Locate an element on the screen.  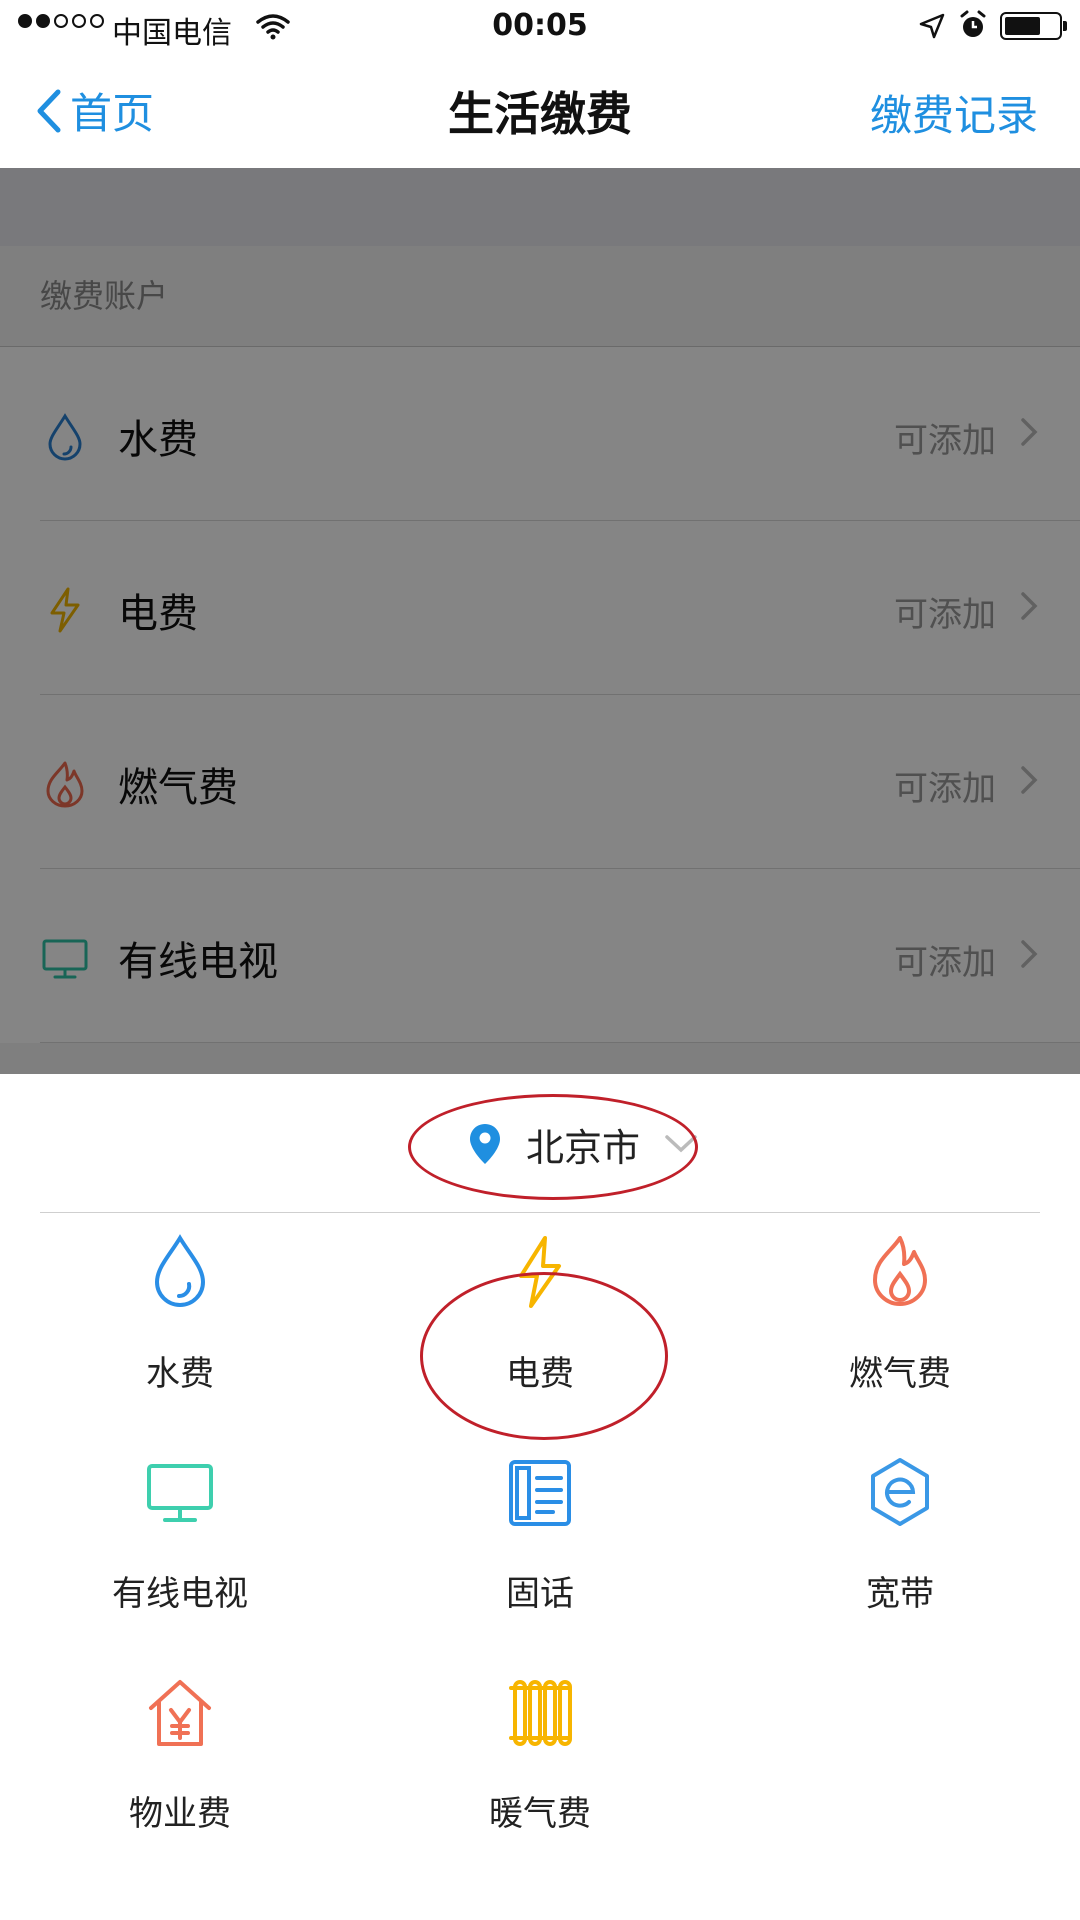
city-highlight-annotation is located at coordinates (553, 1147).